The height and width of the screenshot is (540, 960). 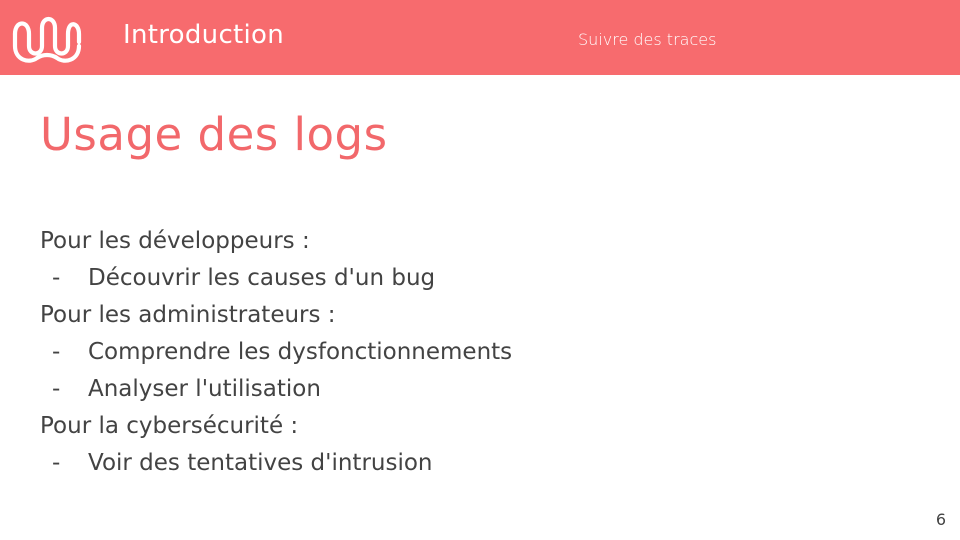 I want to click on wave-loops-logo-icon, so click(x=47, y=39).